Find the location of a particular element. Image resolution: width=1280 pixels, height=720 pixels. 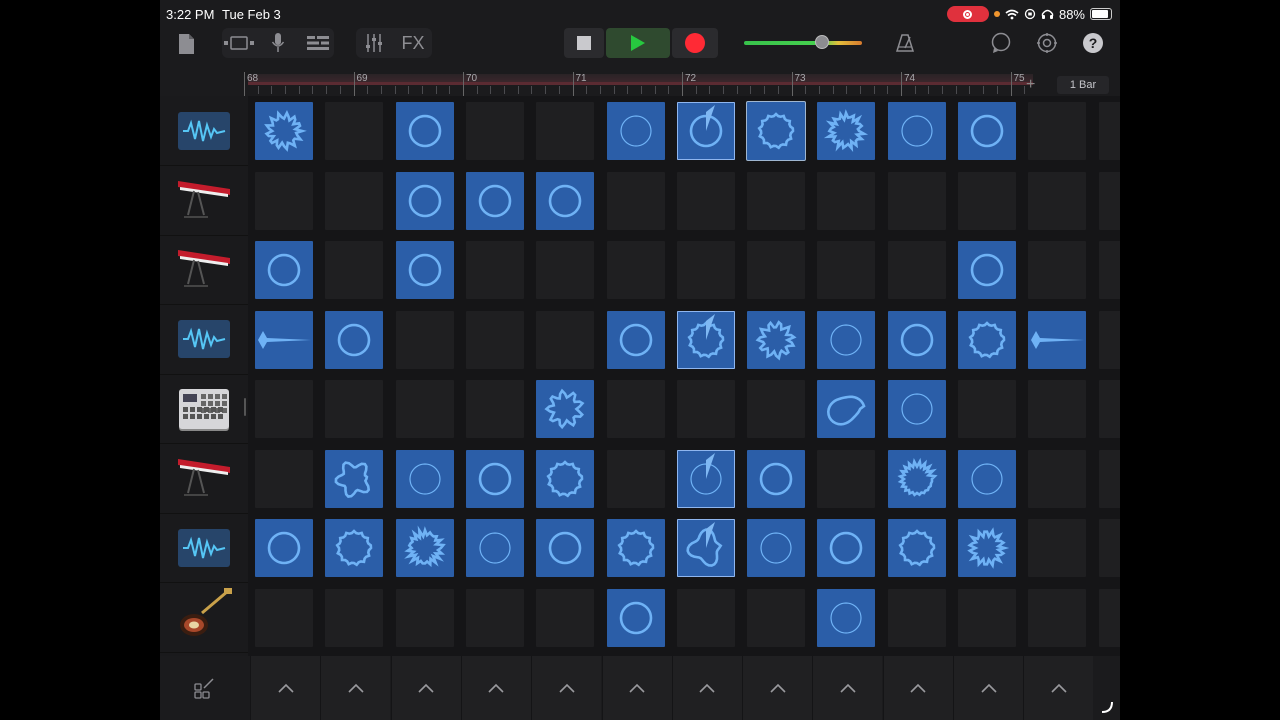

play-button is located at coordinates (638, 43).